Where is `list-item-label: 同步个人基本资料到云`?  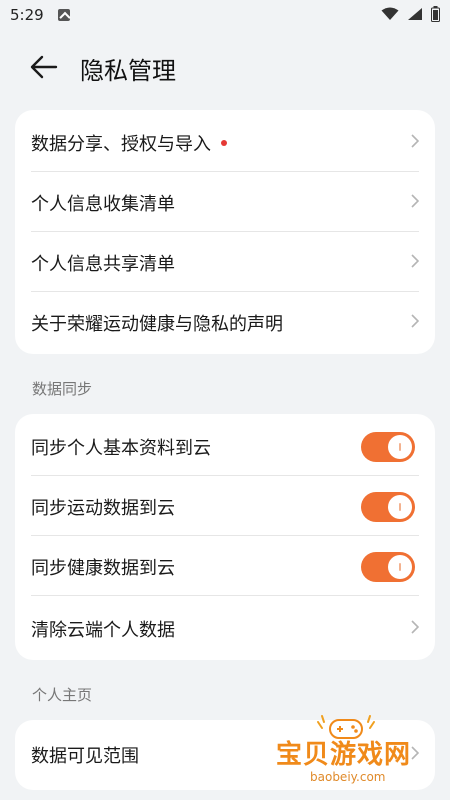
list-item-label: 同步个人基本资料到云 is located at coordinates (121, 448).